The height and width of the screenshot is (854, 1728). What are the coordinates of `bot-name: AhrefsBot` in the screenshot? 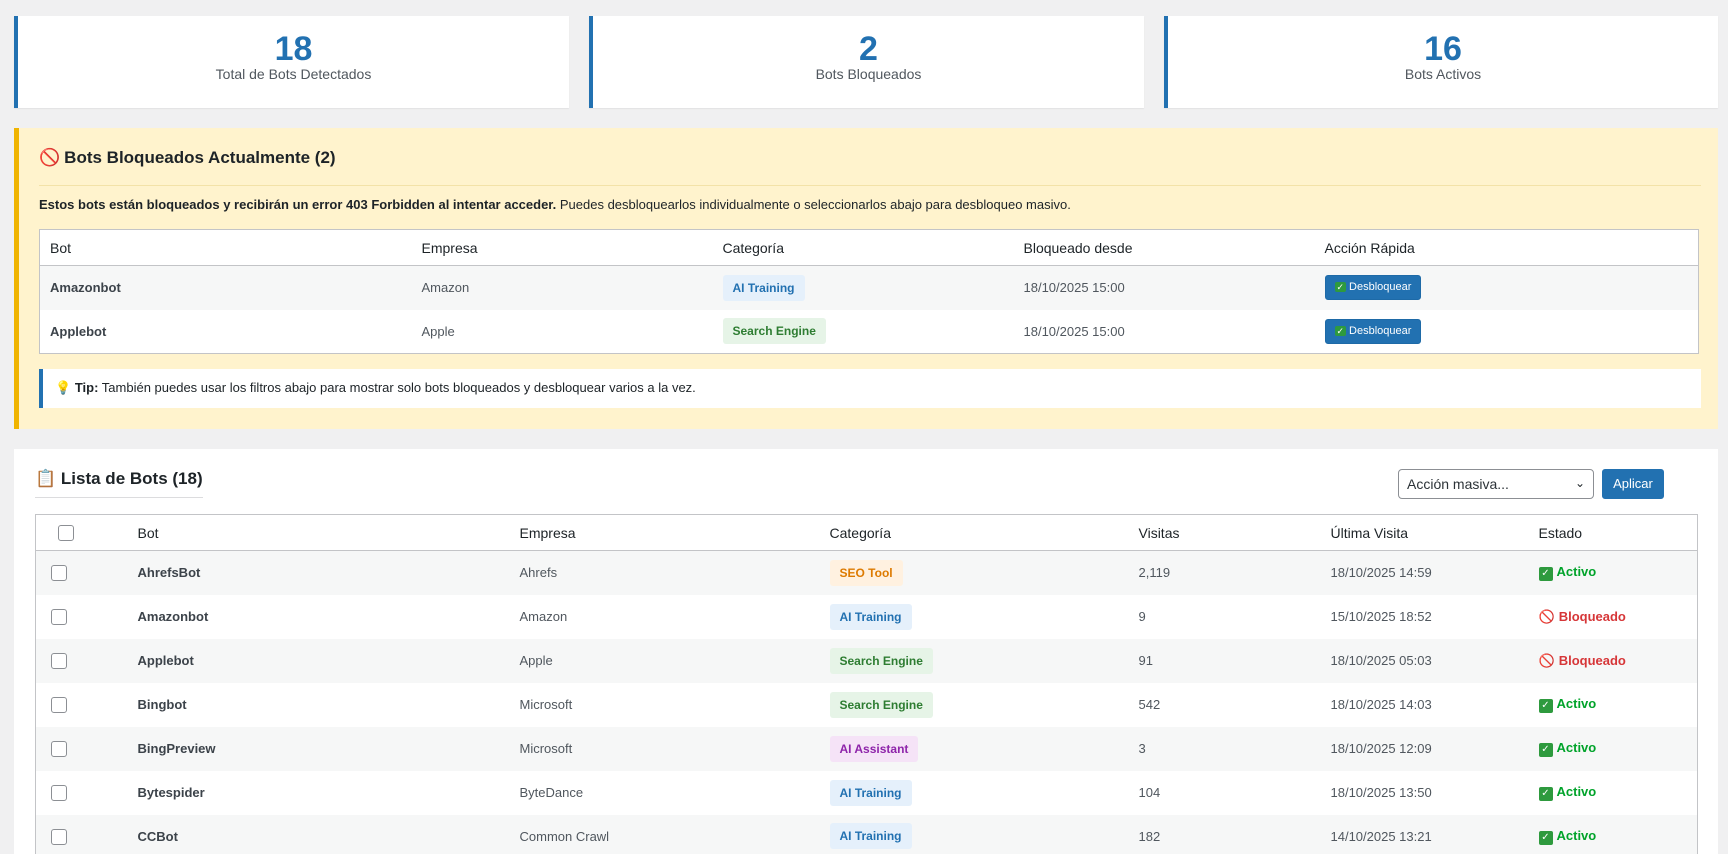 It's located at (169, 573).